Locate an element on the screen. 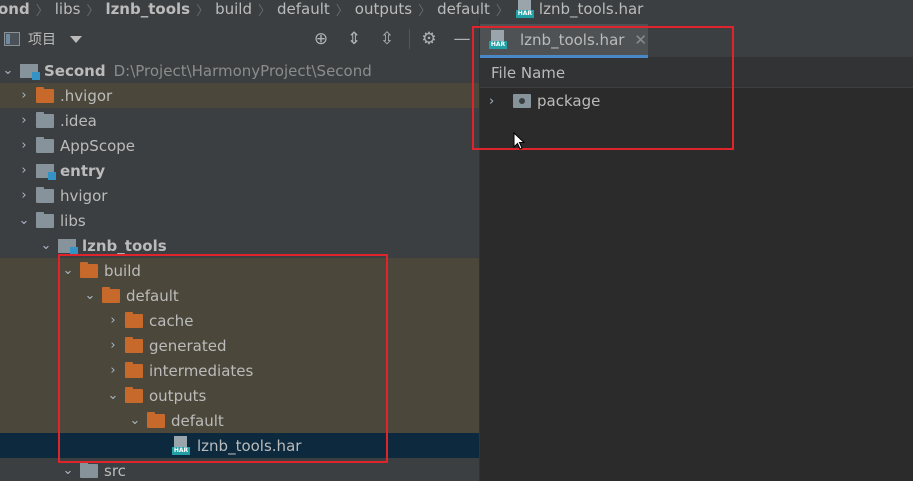 This screenshot has height=481, width=913. project-panel-title: 项目 is located at coordinates (42, 40).